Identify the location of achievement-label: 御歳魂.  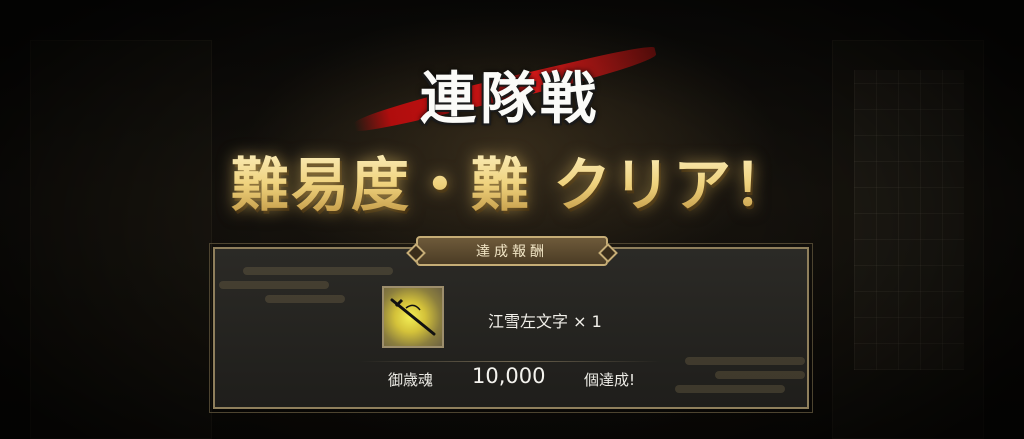
(411, 380).